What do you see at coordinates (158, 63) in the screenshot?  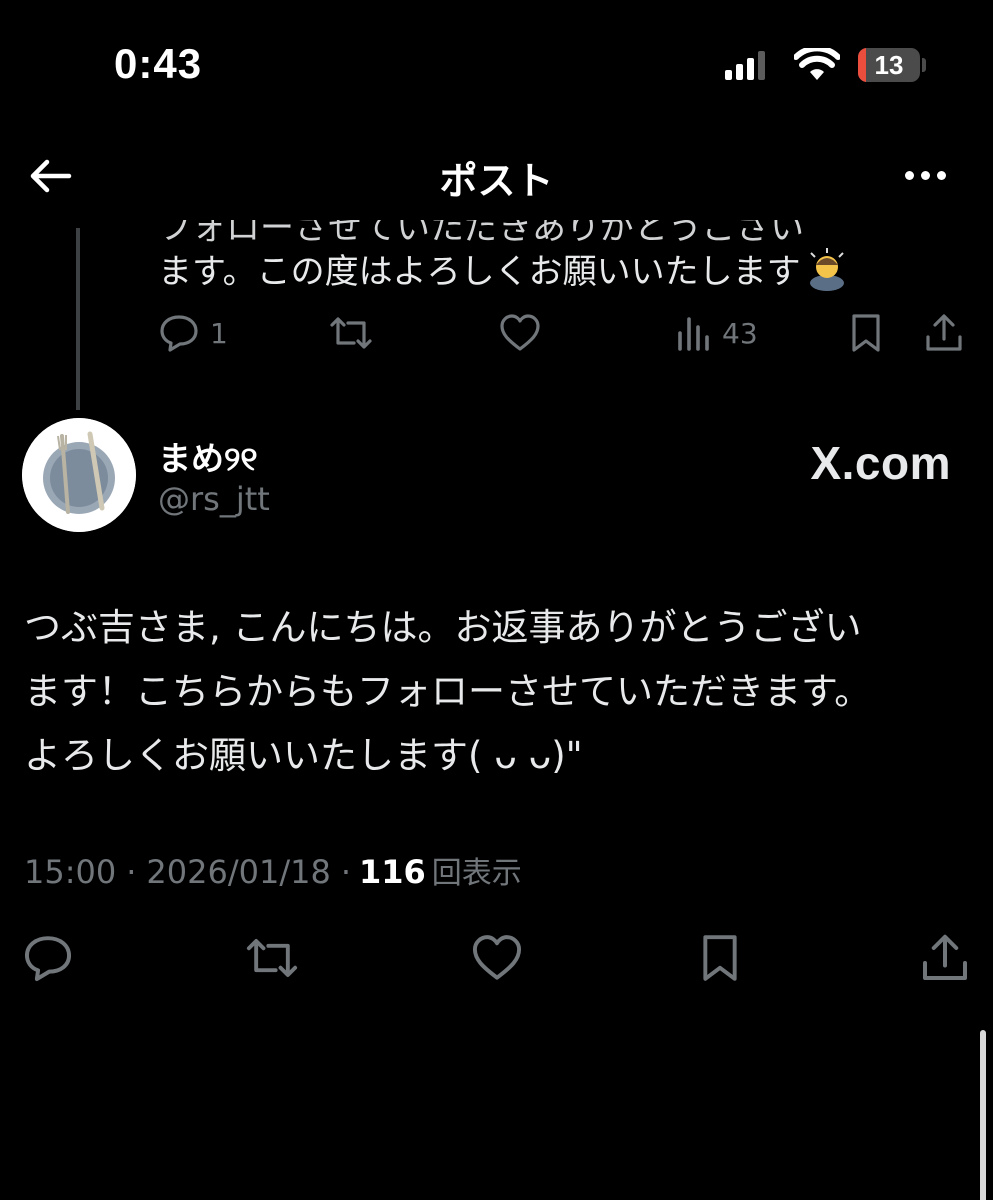 I see `status-time: 0:43` at bounding box center [158, 63].